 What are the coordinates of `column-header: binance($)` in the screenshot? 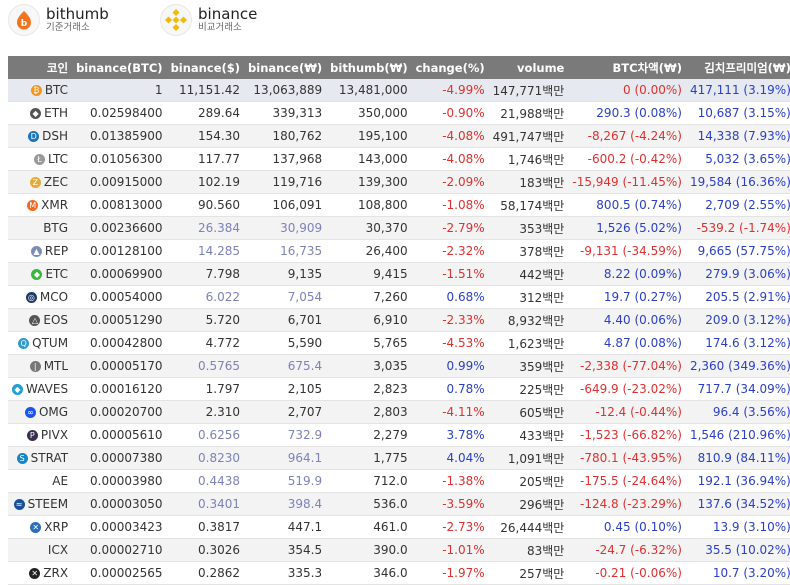 It's located at (205, 67).